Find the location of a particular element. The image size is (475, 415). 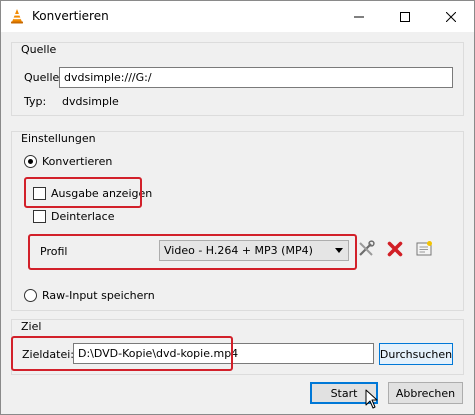

show-output-label: Ausgabe anzeigen is located at coordinates (101, 193).